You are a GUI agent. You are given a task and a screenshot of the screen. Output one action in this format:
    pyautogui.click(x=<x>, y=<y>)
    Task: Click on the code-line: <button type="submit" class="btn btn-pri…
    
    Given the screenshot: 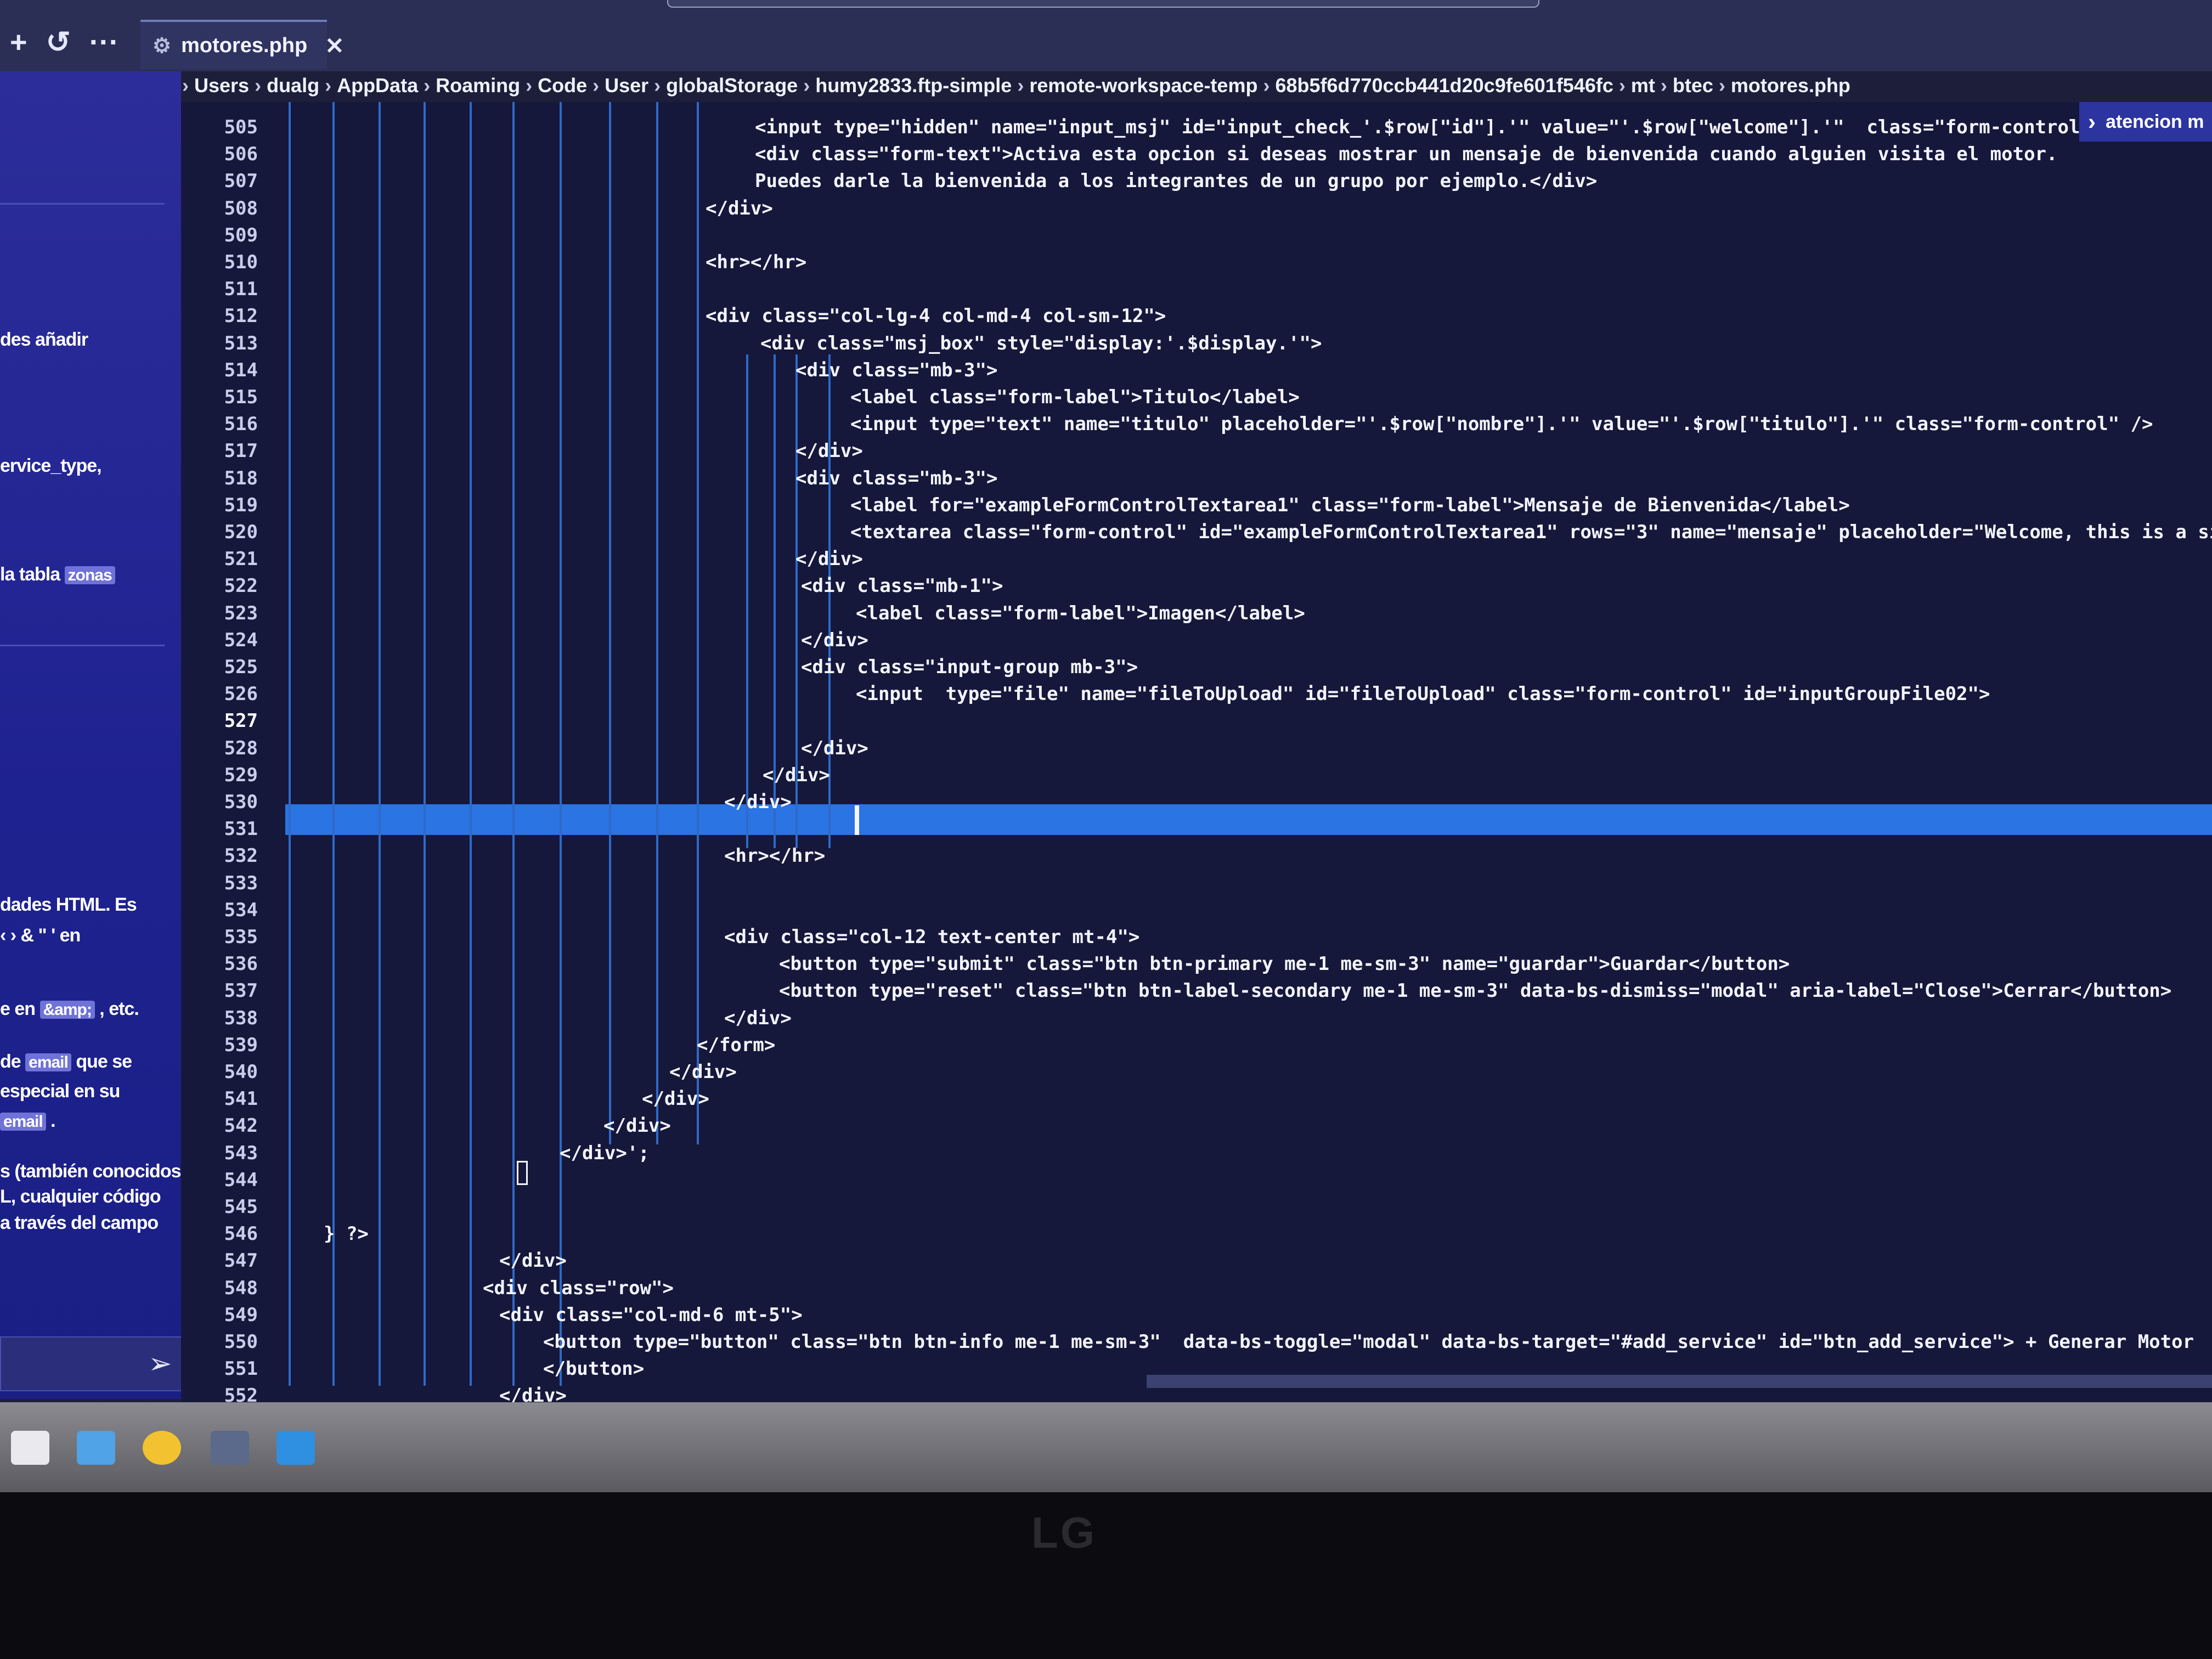 What is the action you would take?
    pyautogui.click(x=1284, y=964)
    